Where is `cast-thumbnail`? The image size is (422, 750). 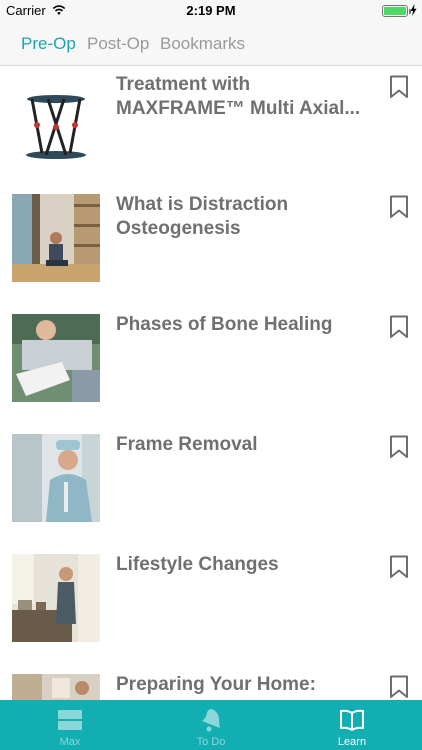
cast-thumbnail is located at coordinates (56, 358).